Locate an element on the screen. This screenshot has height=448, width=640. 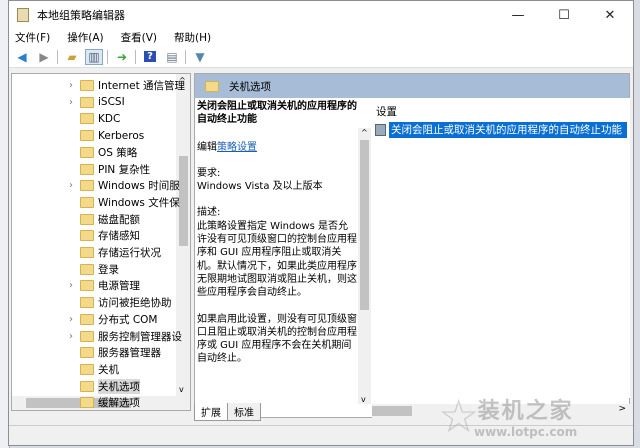
tree-item: › iSCSI is located at coordinates (94, 102).